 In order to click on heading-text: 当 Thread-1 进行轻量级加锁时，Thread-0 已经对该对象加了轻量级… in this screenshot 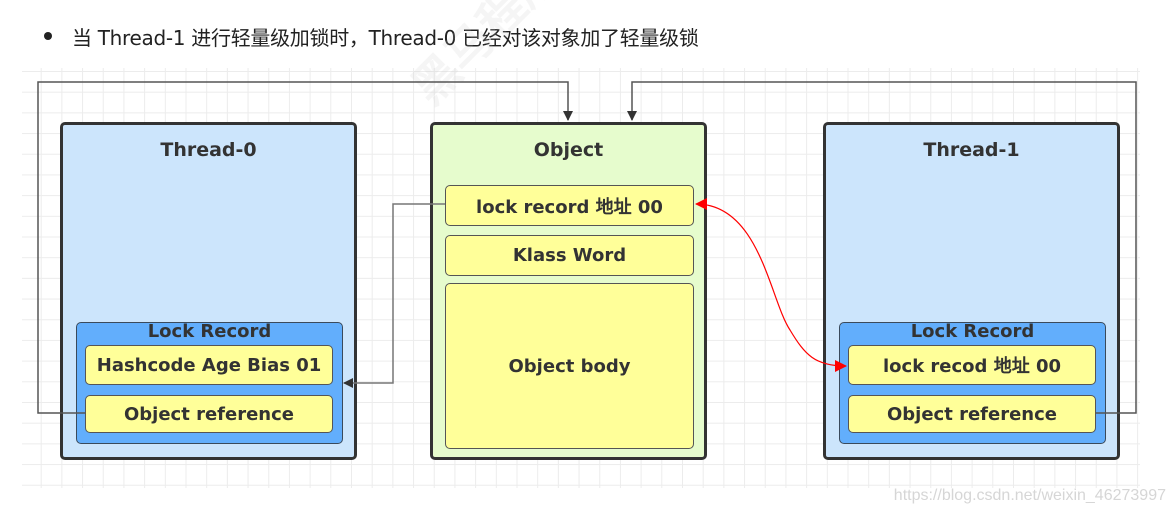, I will do `click(385, 37)`.